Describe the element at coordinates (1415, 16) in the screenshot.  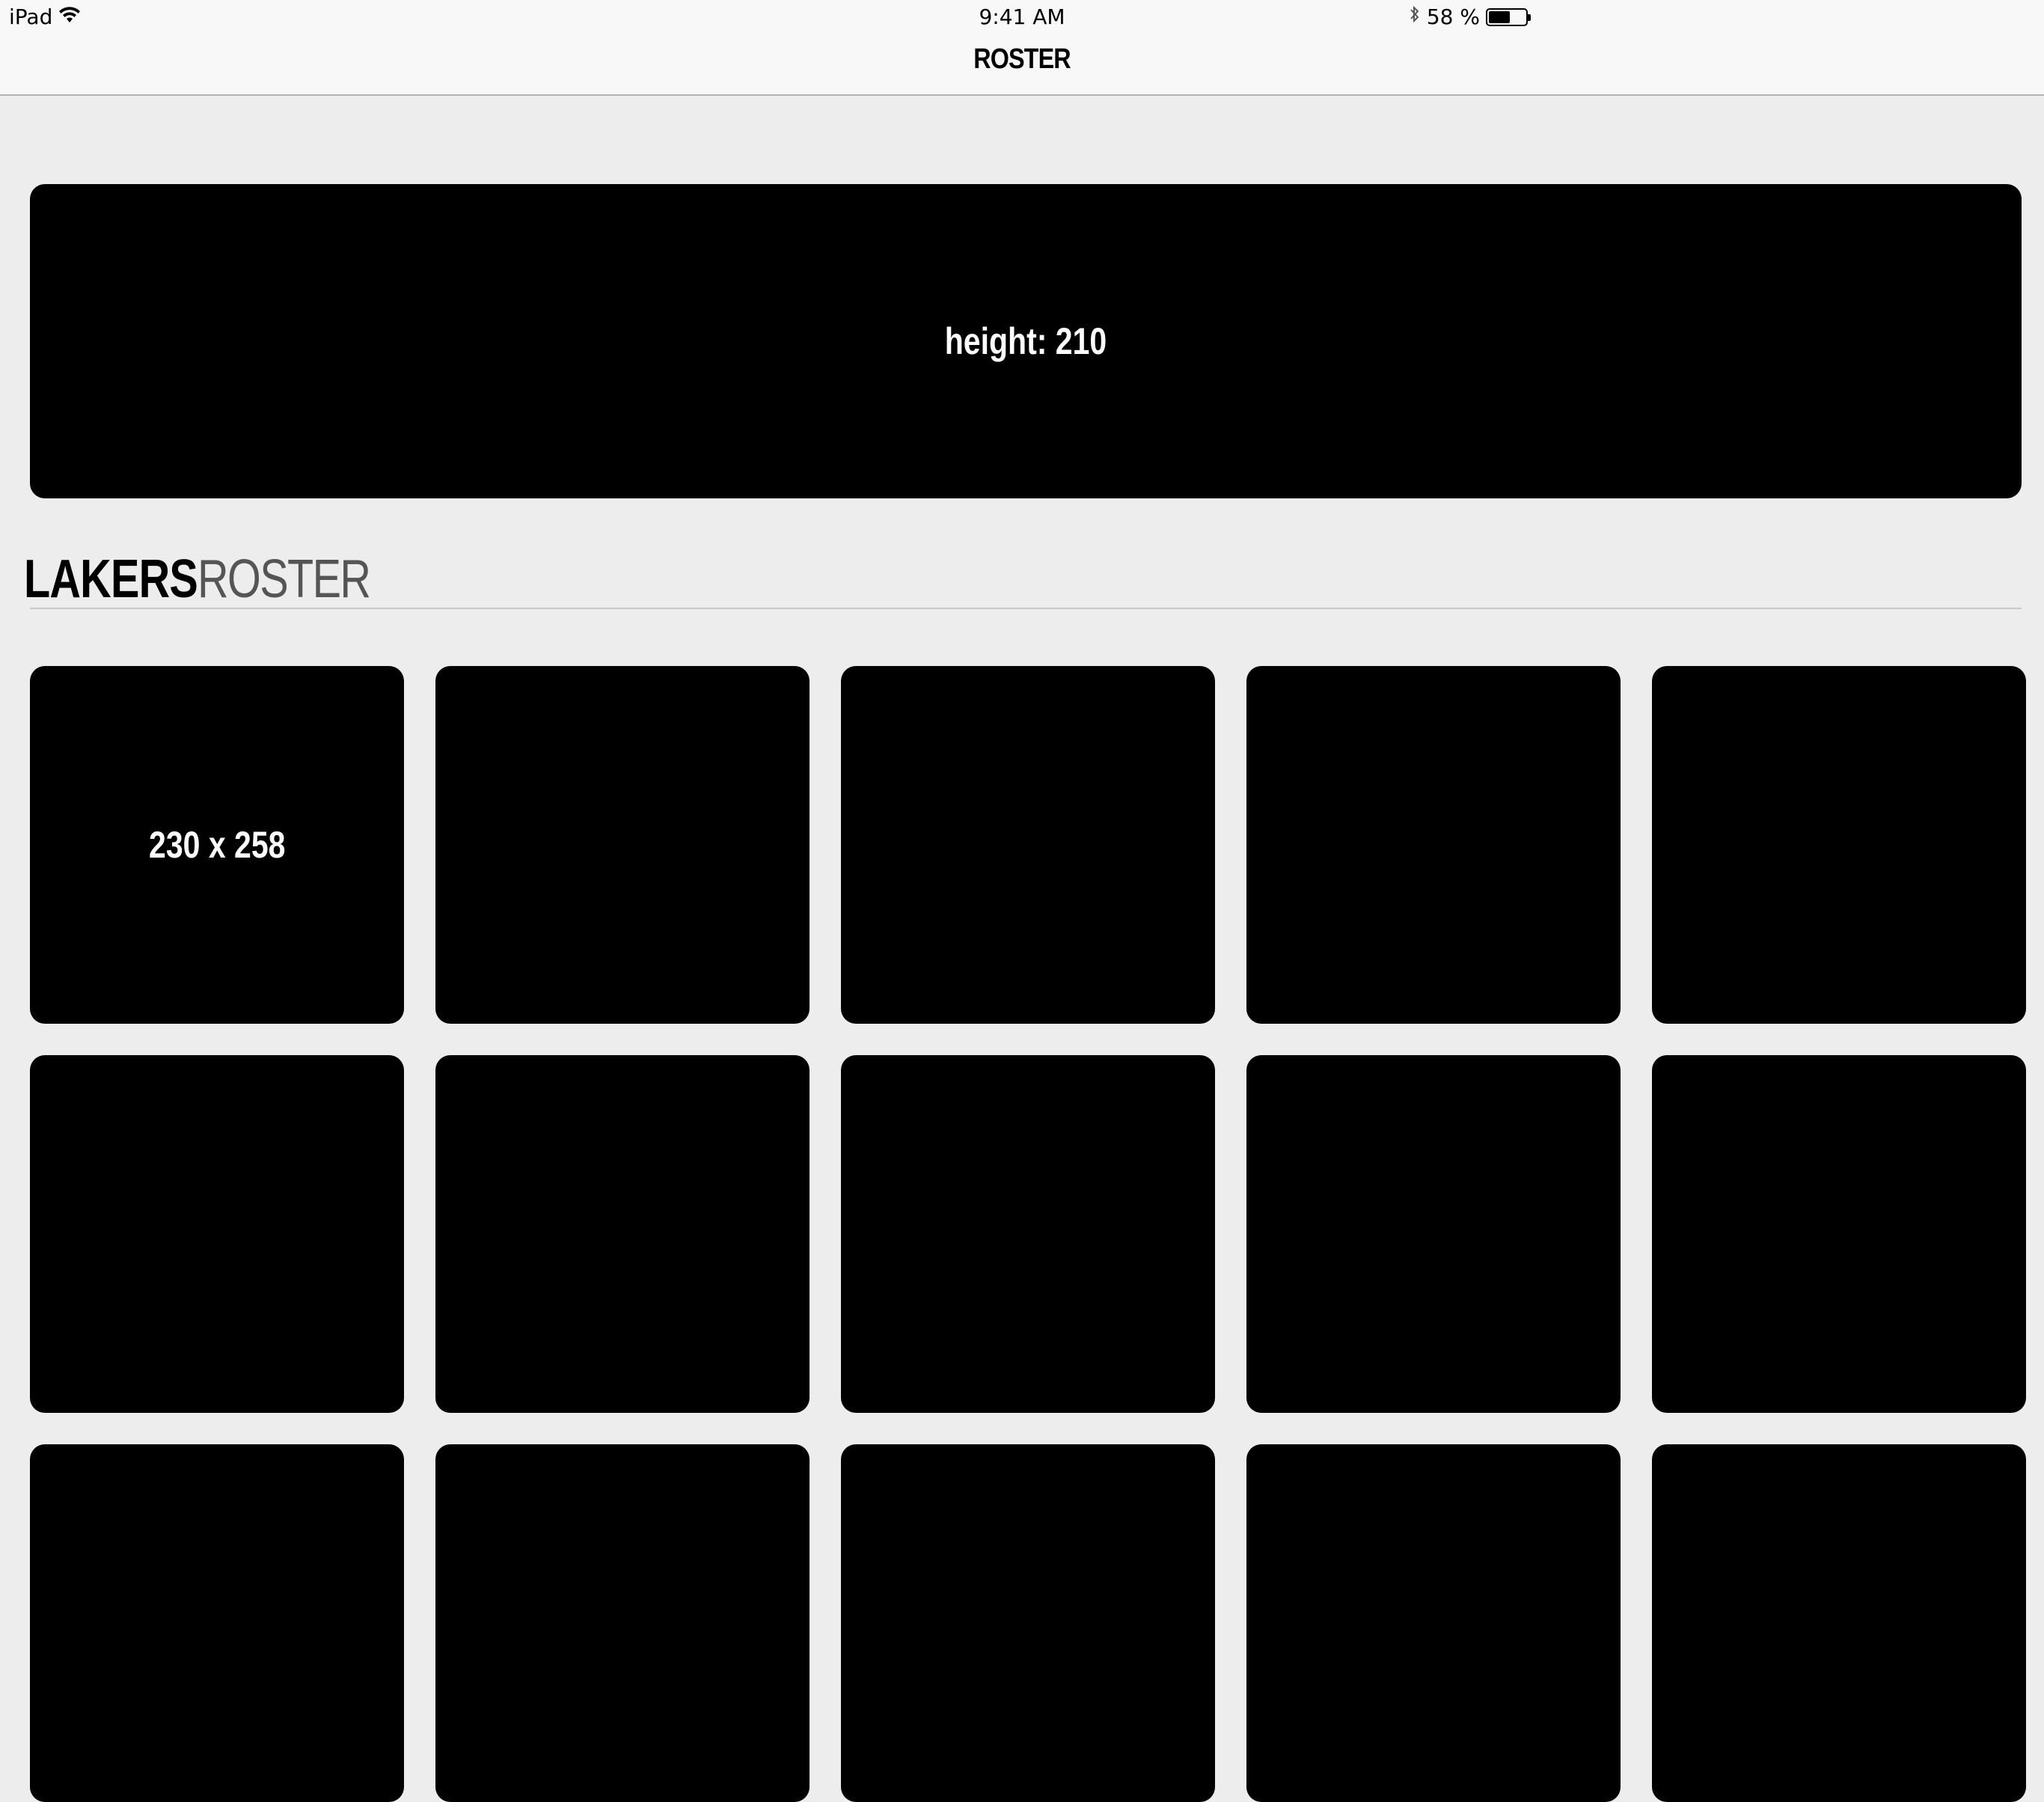
I see `bluetooth-icon` at that location.